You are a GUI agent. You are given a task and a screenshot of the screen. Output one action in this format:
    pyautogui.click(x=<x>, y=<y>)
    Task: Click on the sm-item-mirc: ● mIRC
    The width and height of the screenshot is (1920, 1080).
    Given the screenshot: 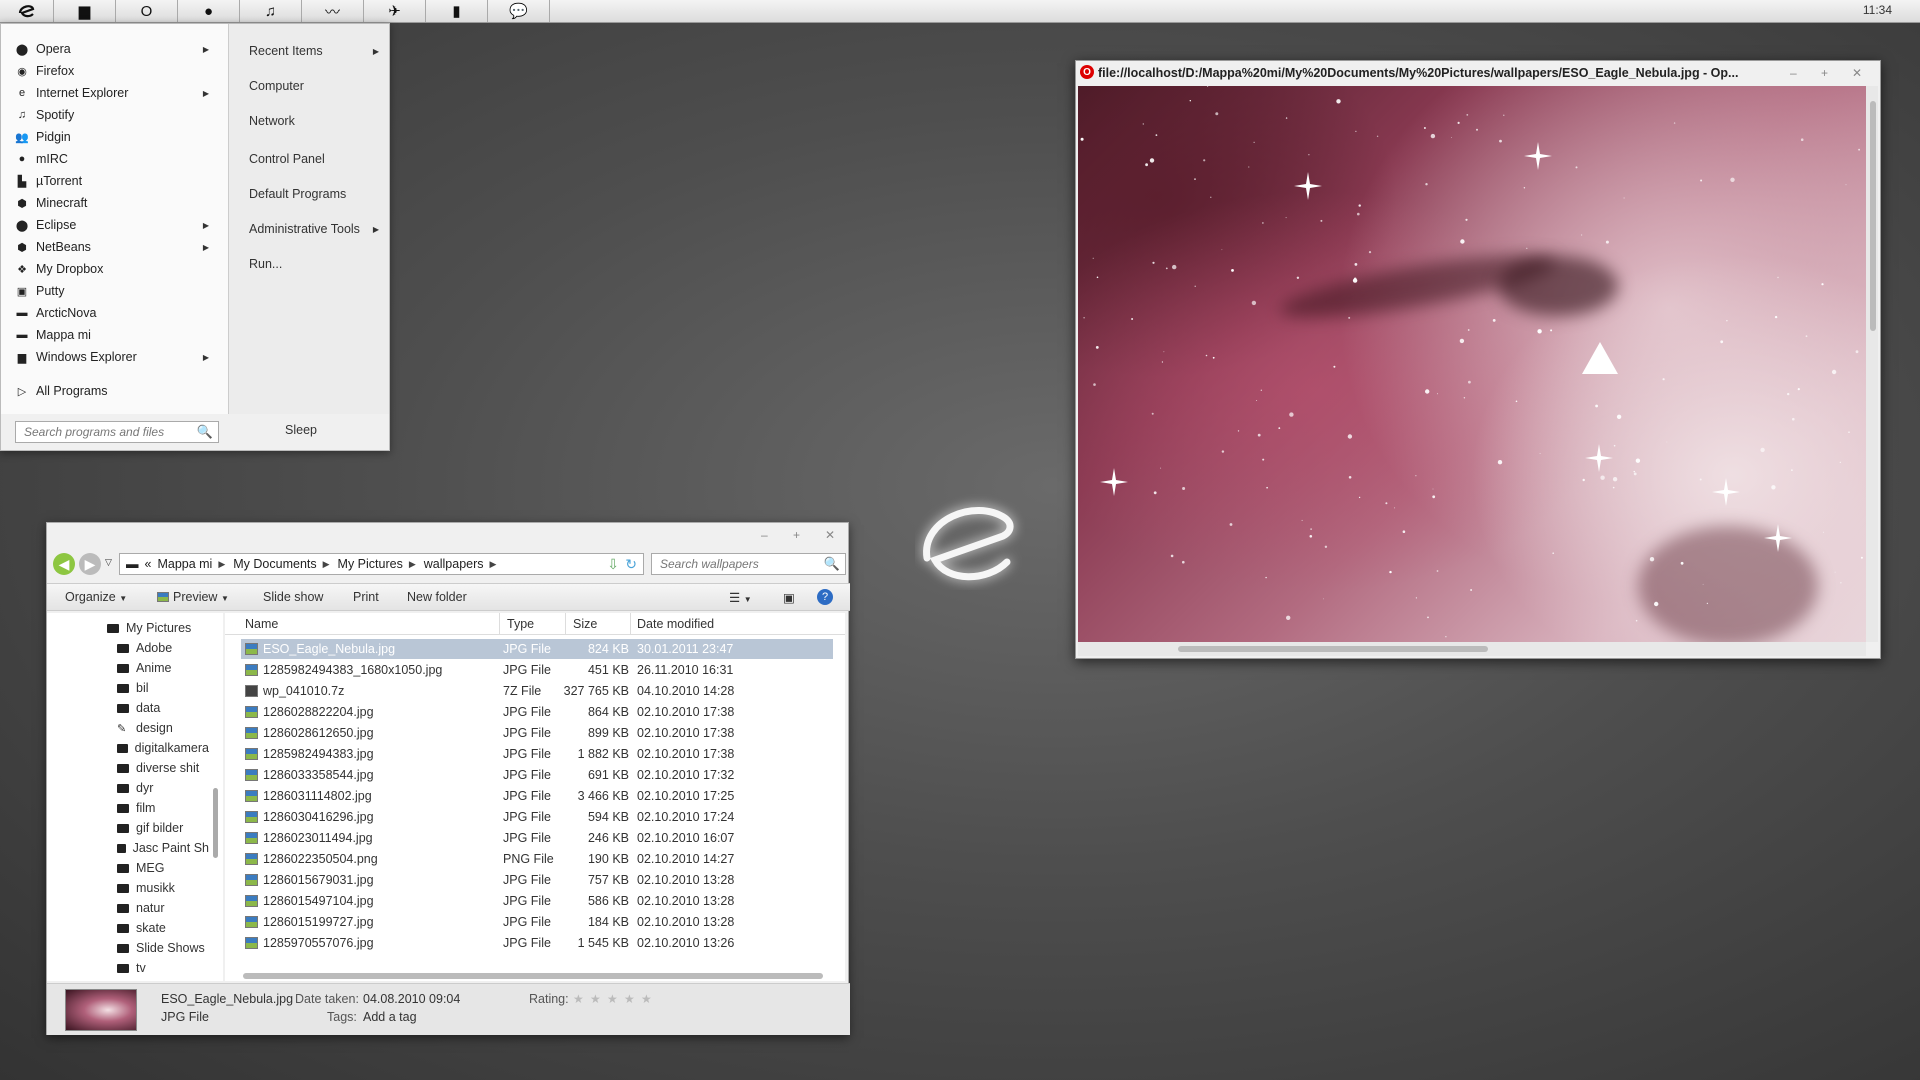 What is the action you would take?
    pyautogui.click(x=115, y=159)
    